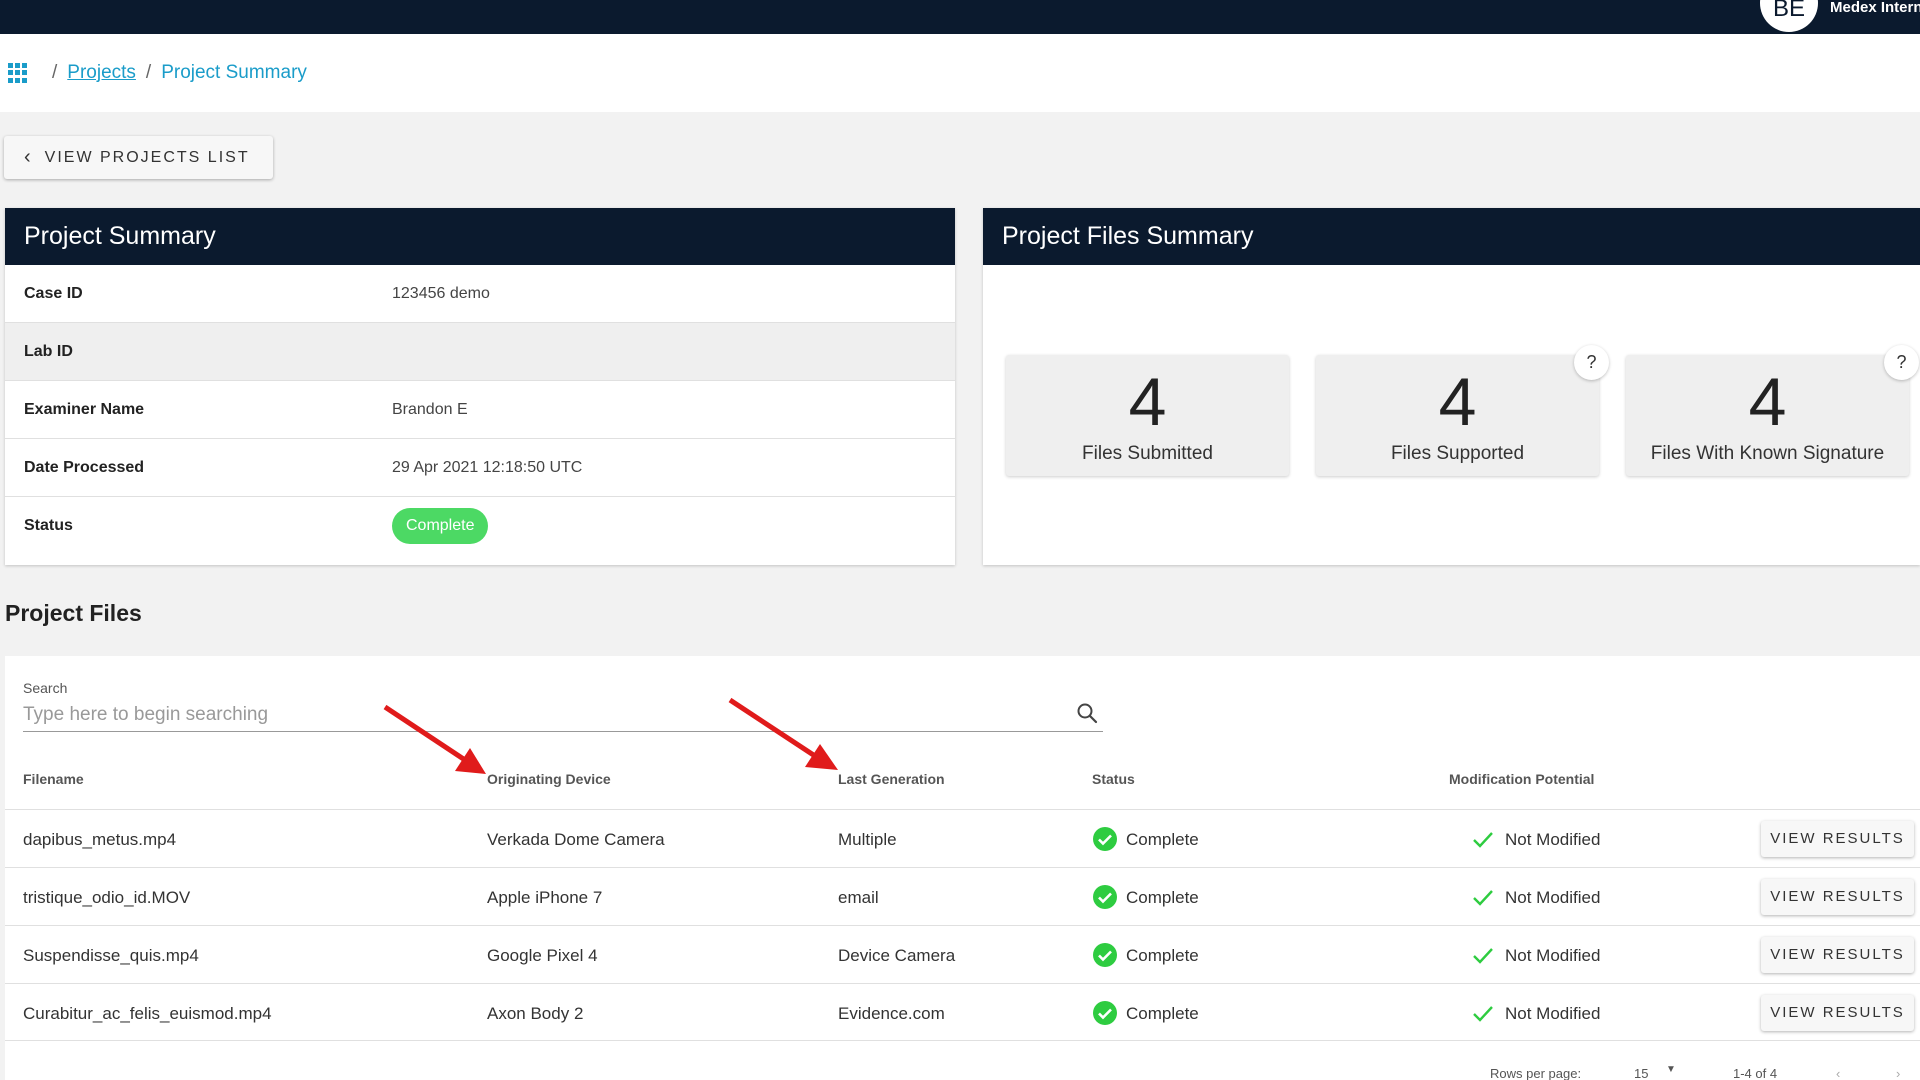 The width and height of the screenshot is (1920, 1080). I want to click on summary-label: Status, so click(48, 525).